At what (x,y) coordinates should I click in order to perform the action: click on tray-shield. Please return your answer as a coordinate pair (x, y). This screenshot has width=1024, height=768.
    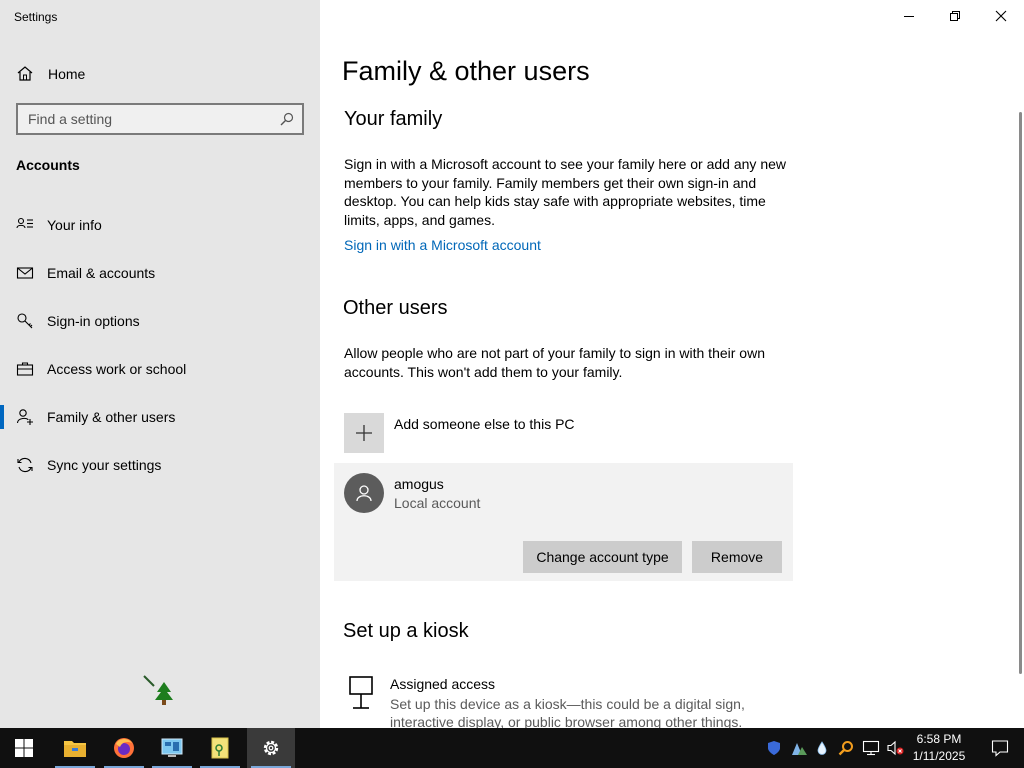
    Looking at the image, I should click on (774, 748).